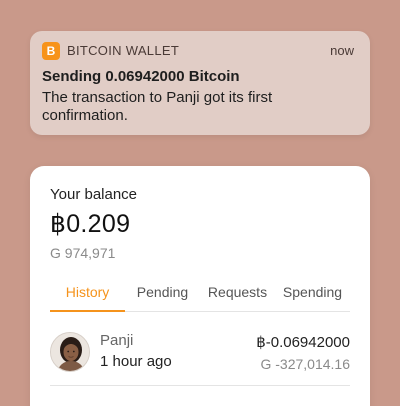 This screenshot has height=406, width=400. What do you see at coordinates (162, 295) in the screenshot?
I see `tab-pending: Pending` at bounding box center [162, 295].